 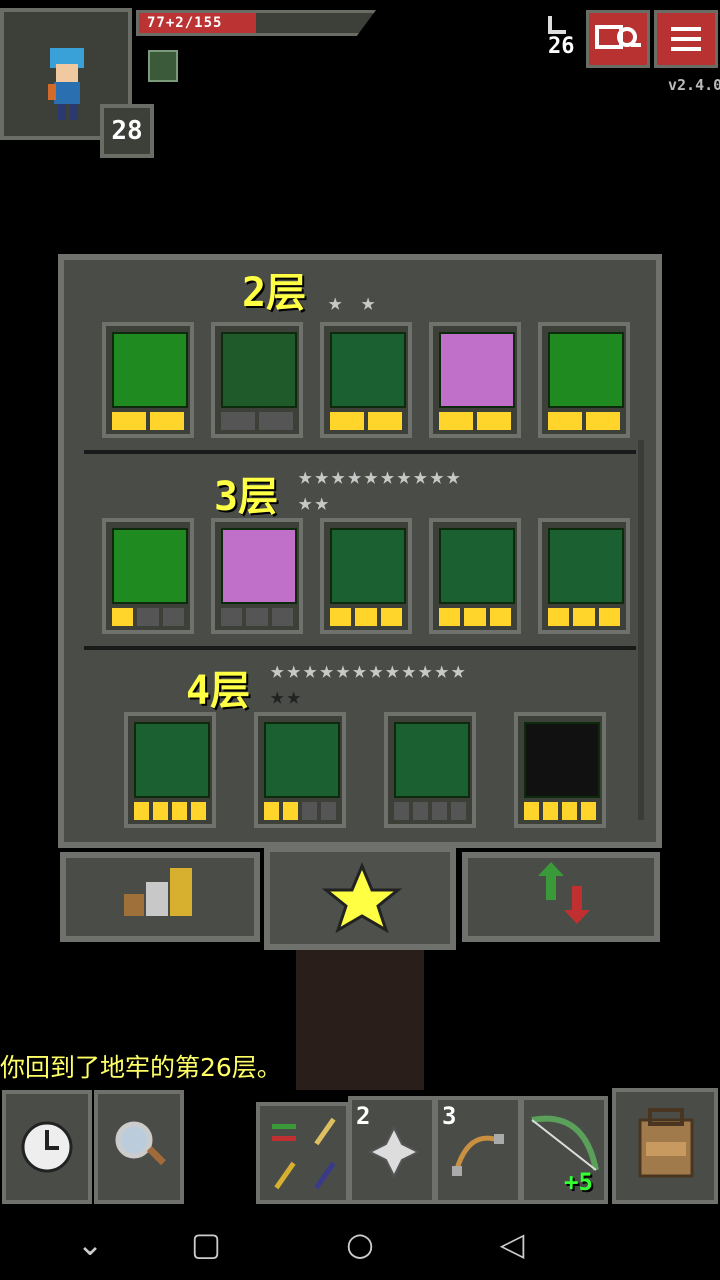 What do you see at coordinates (150, 370) in the screenshot?
I see `clock-magic-badge-icon` at bounding box center [150, 370].